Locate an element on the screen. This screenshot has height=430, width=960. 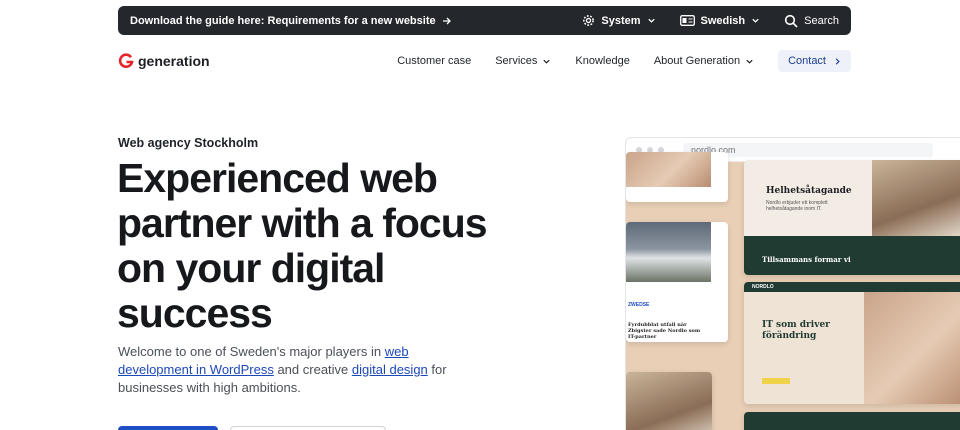
search-button: Search is located at coordinates (811, 21).